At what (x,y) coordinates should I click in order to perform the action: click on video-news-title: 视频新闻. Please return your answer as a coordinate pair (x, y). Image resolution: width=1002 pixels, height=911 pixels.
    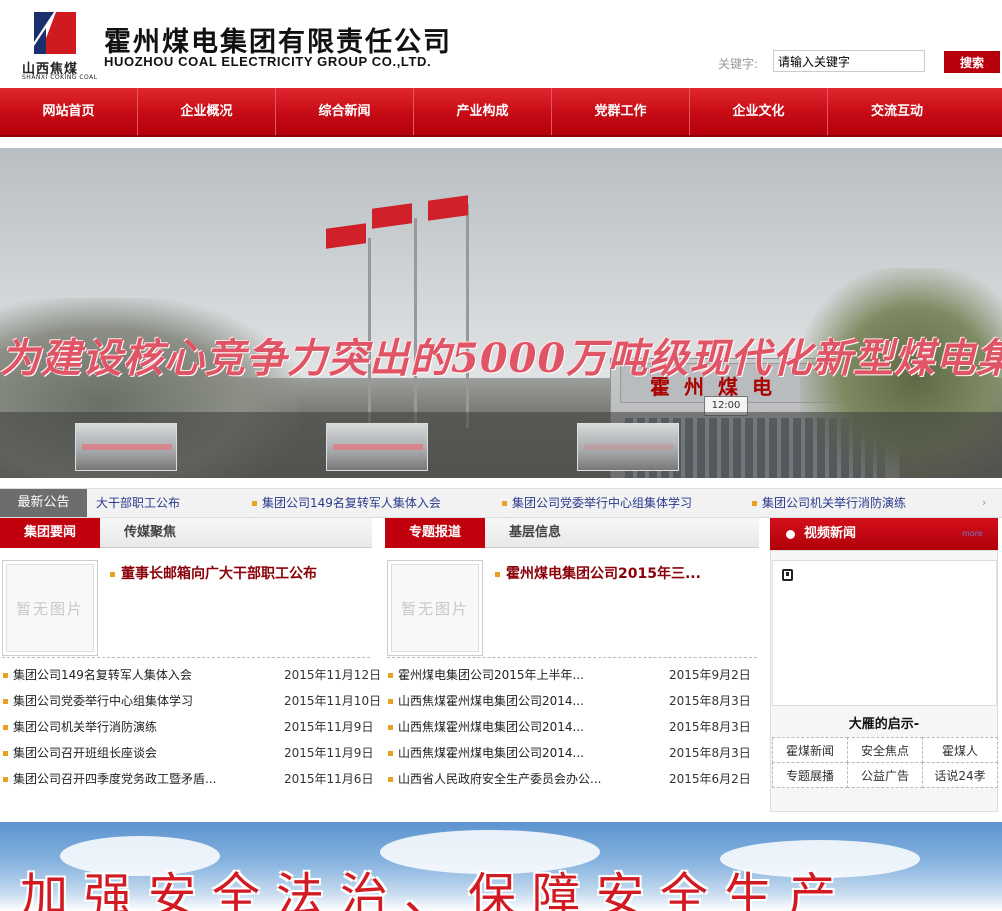
    Looking at the image, I should click on (830, 533).